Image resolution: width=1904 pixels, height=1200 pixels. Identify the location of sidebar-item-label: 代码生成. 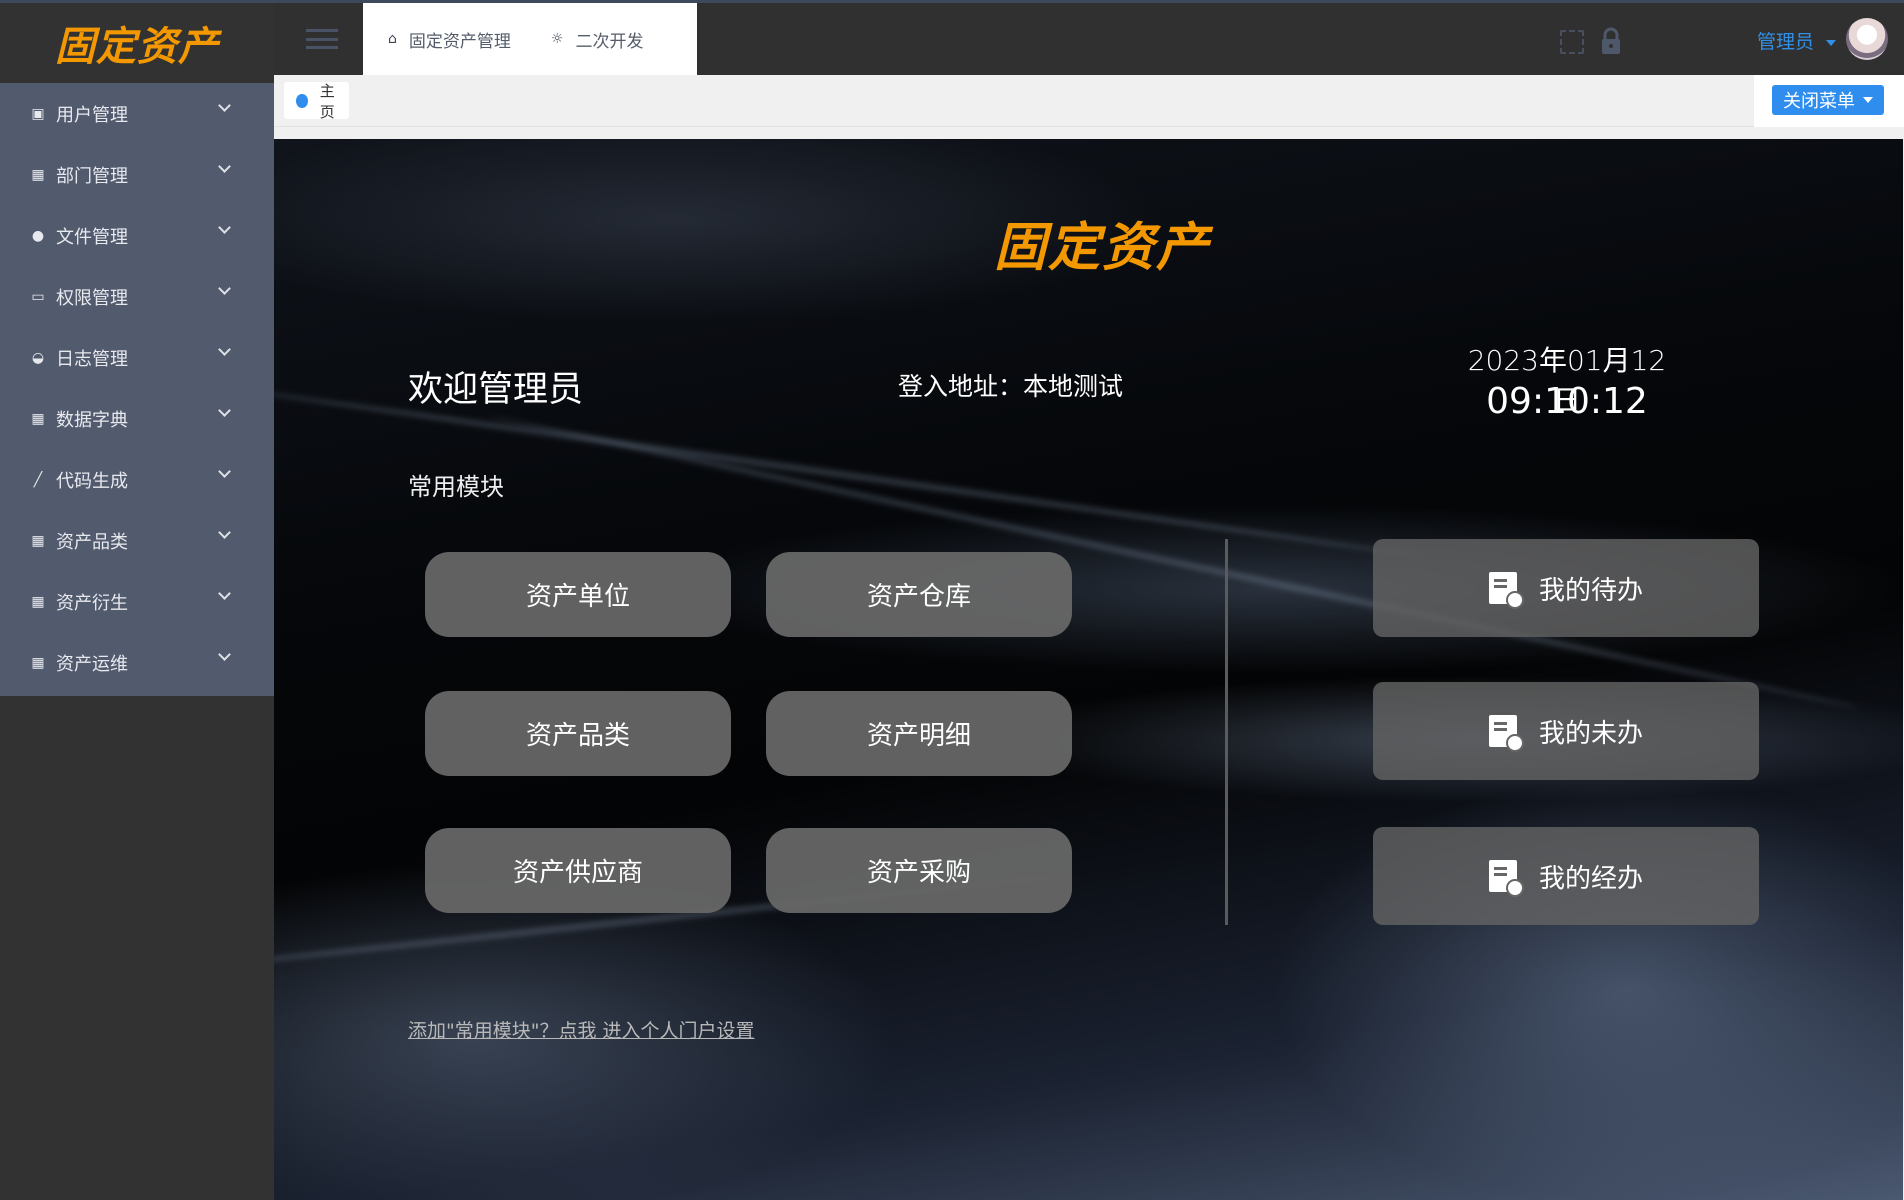
(92, 481).